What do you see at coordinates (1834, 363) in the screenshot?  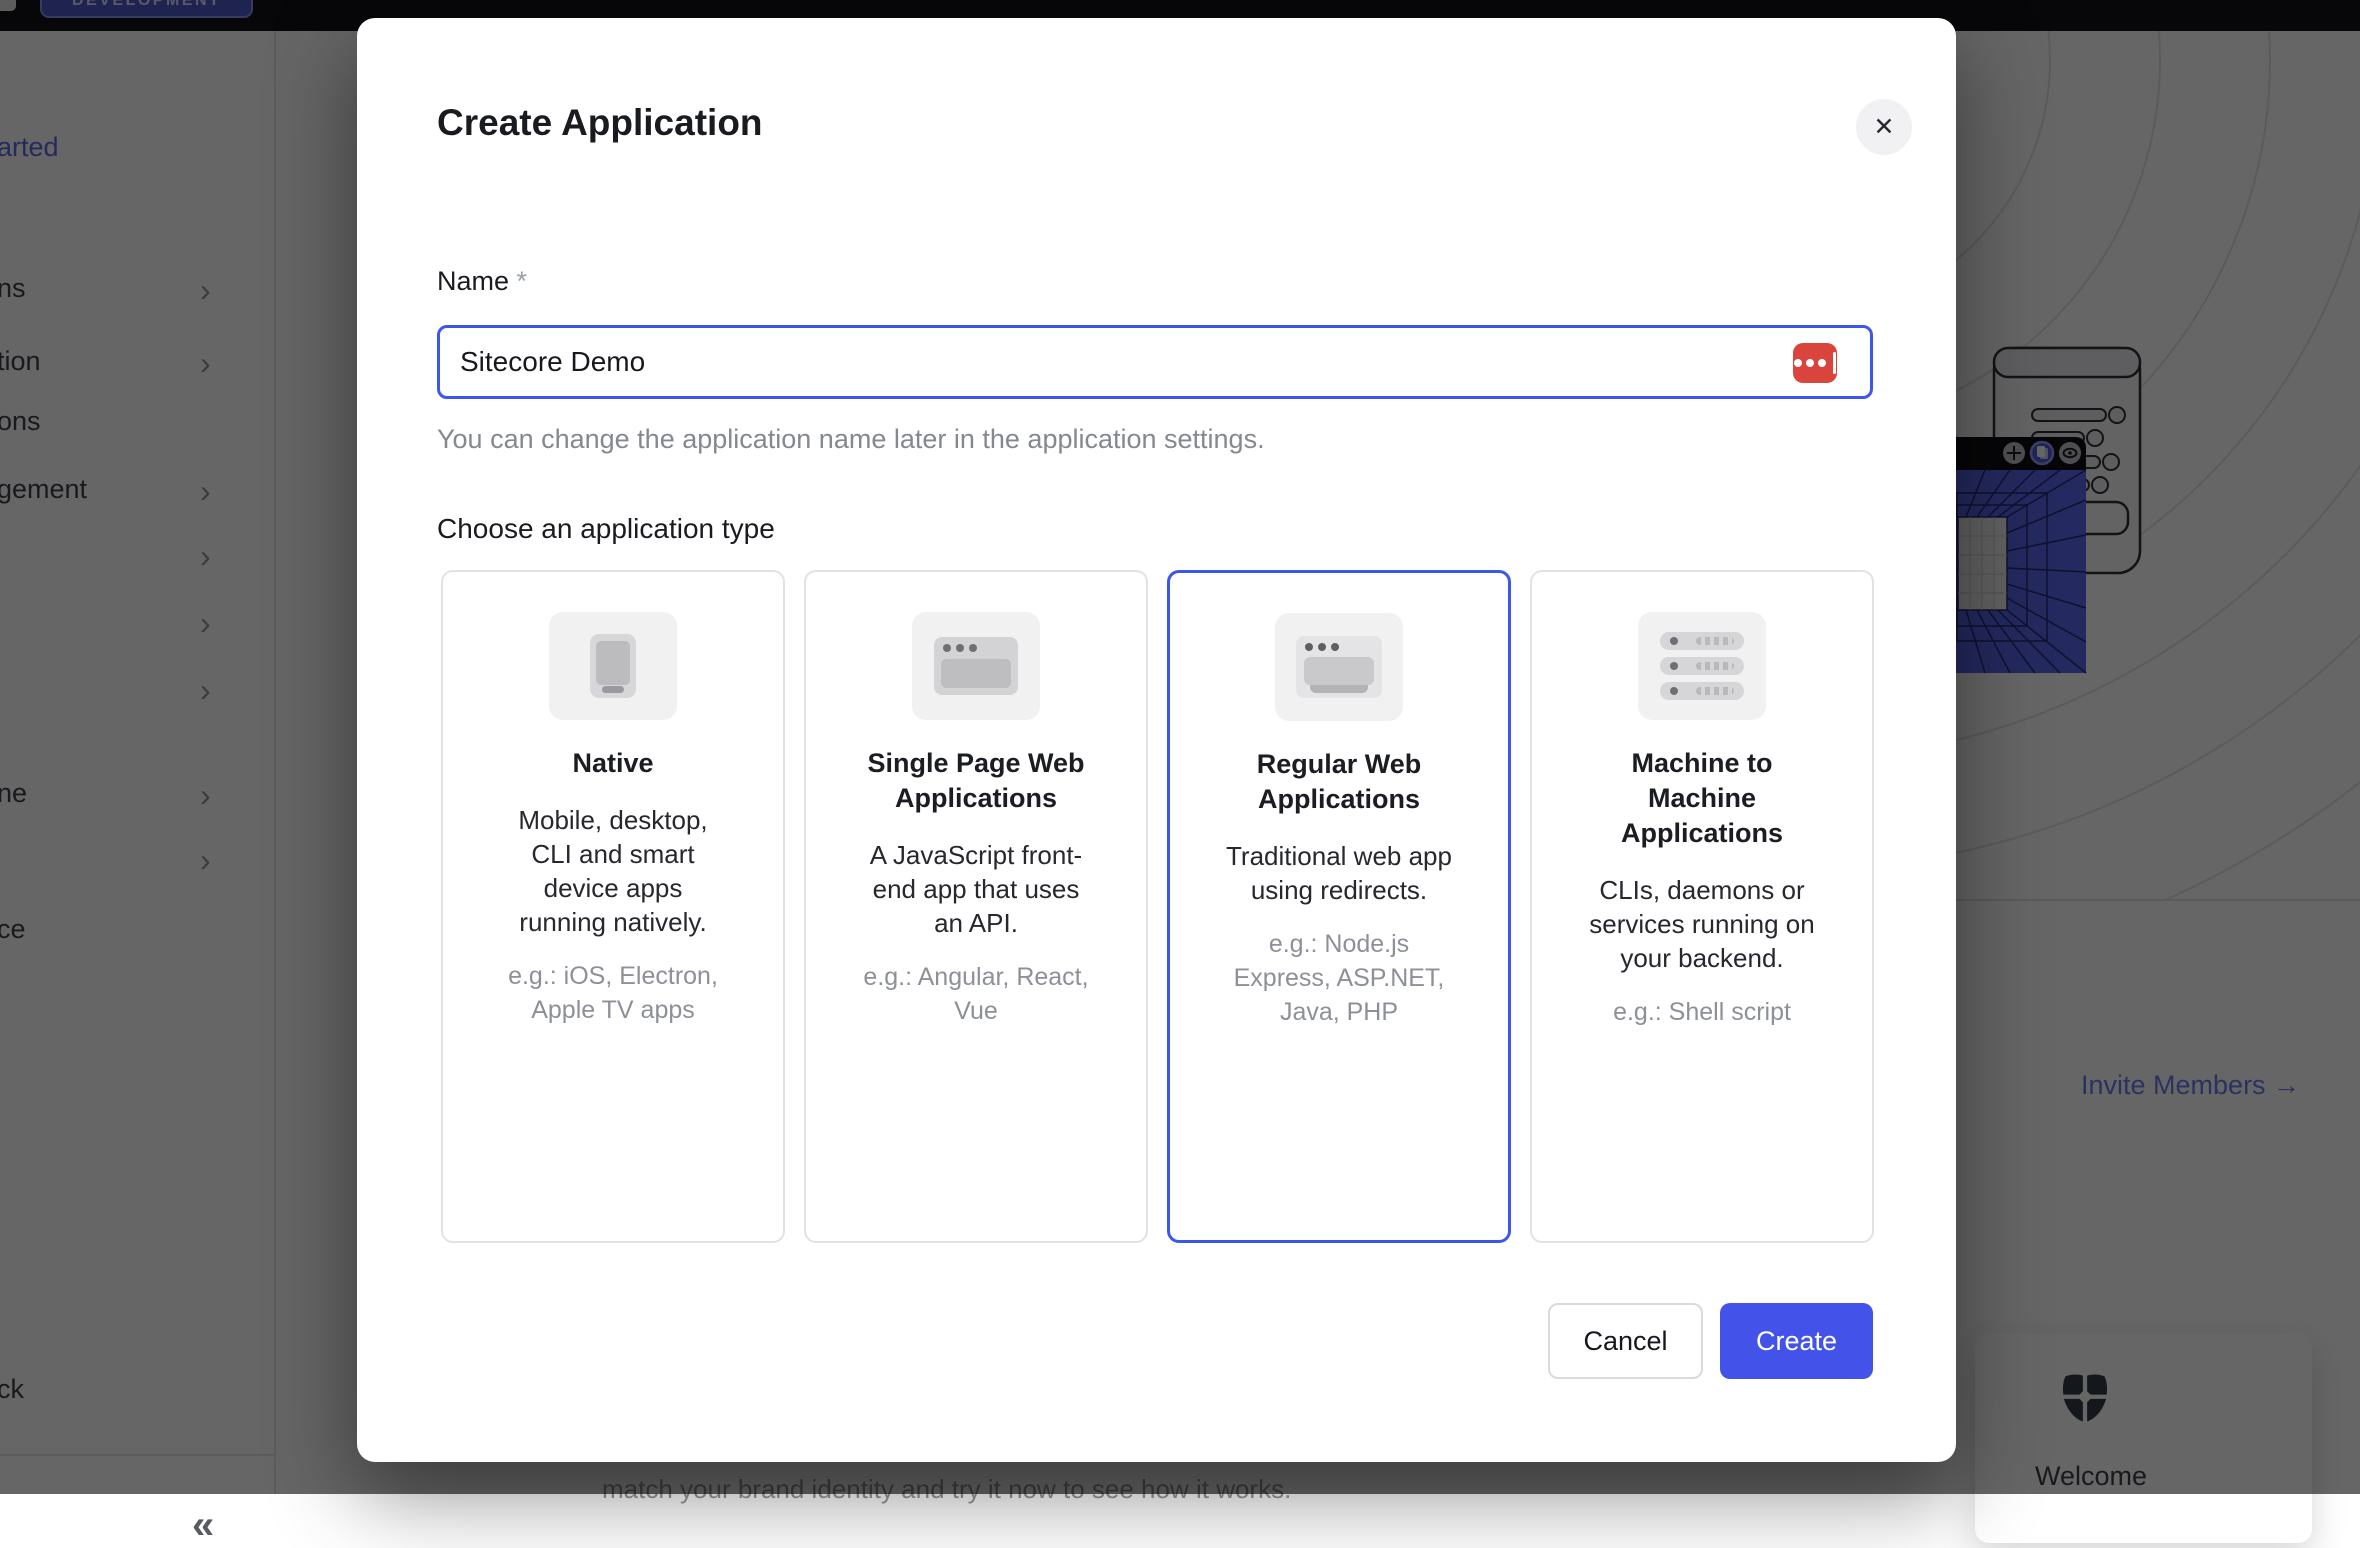 I see `autofill-cursor` at bounding box center [1834, 363].